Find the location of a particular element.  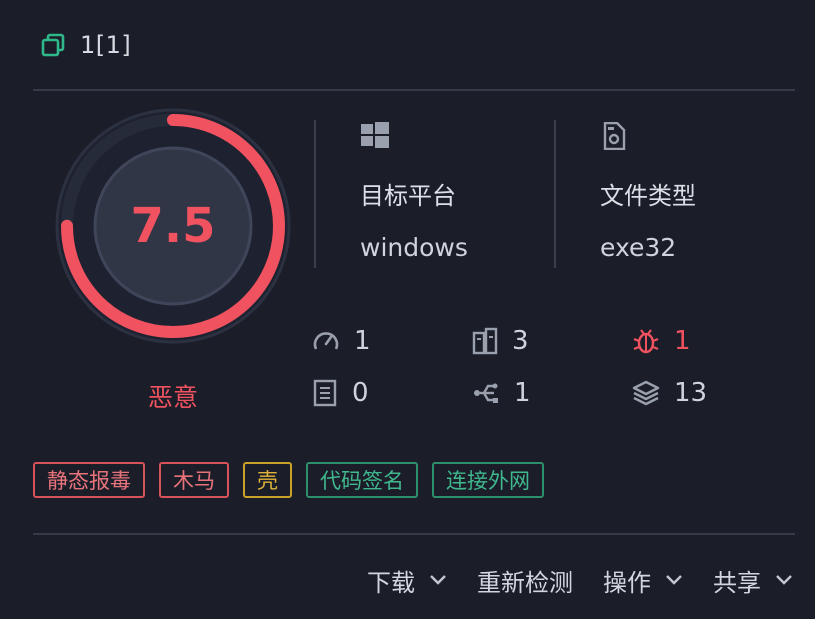

threat-score-value: 7.5 is located at coordinates (173, 226).